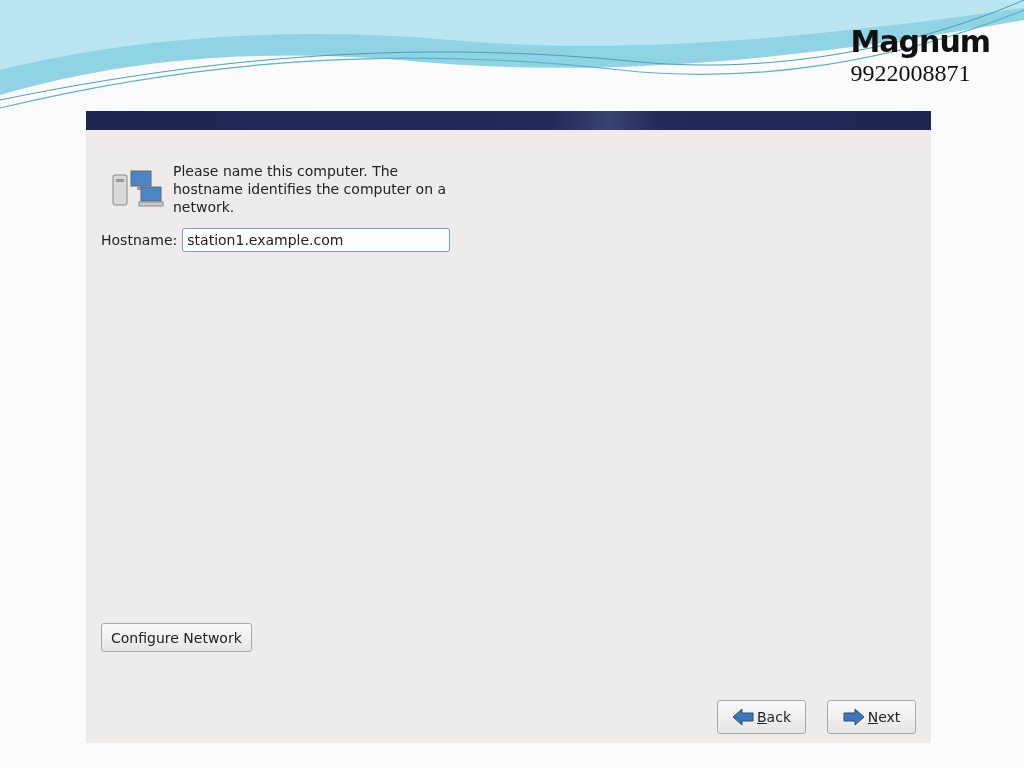 The width and height of the screenshot is (1024, 768). I want to click on slide-subtitle: 9922008871, so click(910, 73).